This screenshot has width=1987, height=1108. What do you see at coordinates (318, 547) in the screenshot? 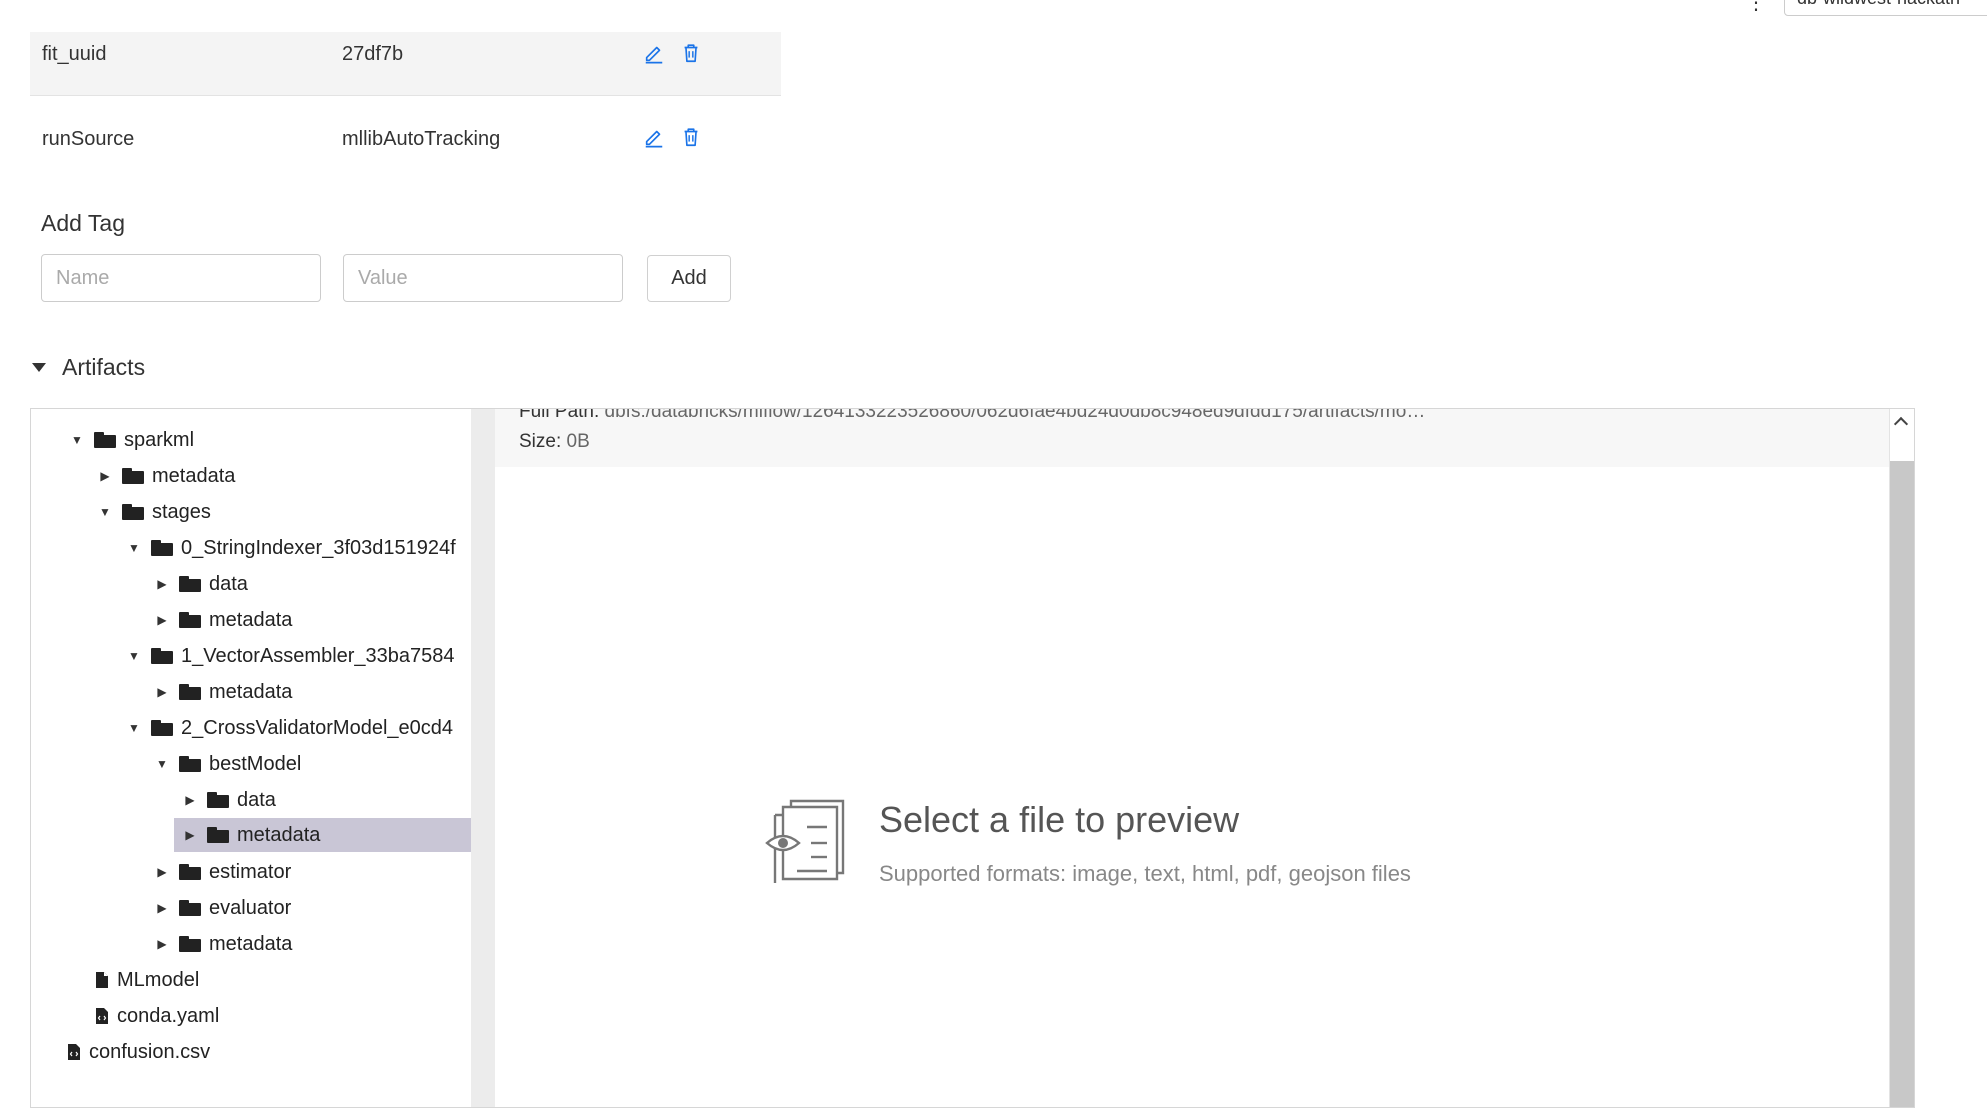
I see `tree-node-label: 0_StringIndexer_3f03d151924f` at bounding box center [318, 547].